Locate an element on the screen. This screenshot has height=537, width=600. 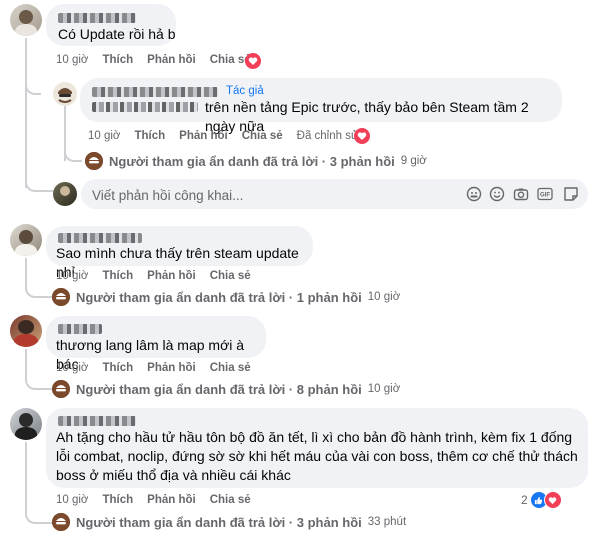
author-badge: Tác giả is located at coordinates (245, 91).